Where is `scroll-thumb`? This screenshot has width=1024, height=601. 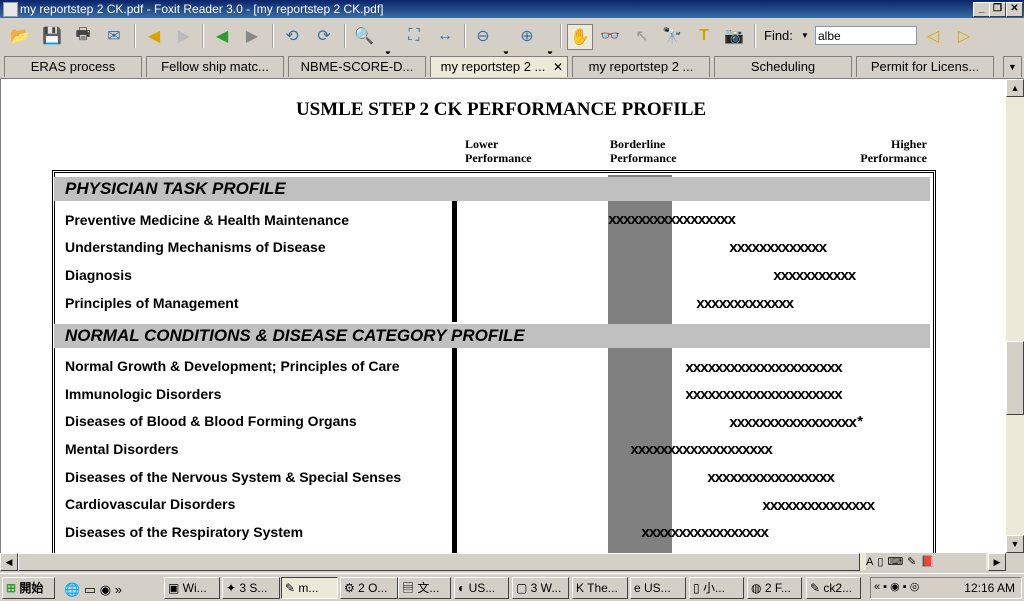 scroll-thumb is located at coordinates (1015, 378).